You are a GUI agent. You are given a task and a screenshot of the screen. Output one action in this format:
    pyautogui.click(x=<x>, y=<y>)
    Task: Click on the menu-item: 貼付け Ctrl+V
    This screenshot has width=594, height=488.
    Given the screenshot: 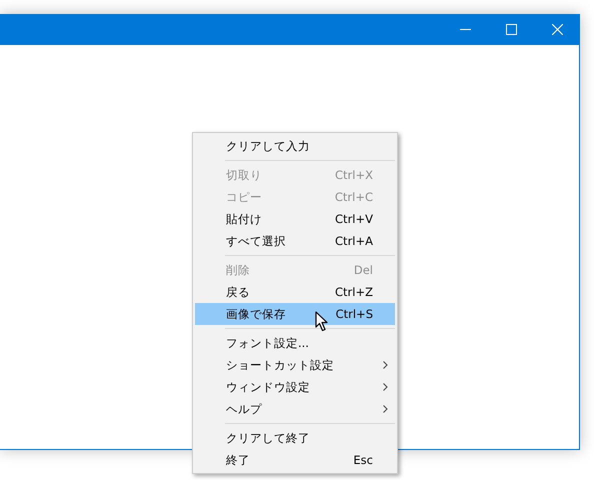 What is the action you would take?
    pyautogui.click(x=295, y=219)
    